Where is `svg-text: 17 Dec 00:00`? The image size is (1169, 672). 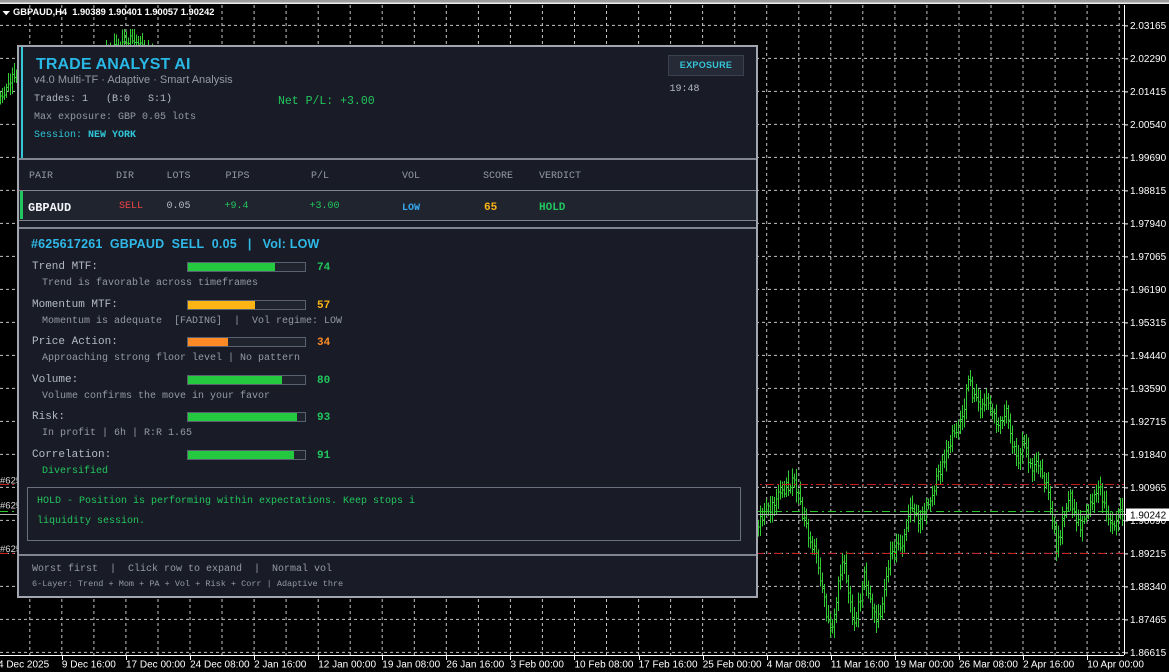
svg-text: 17 Dec 00:00 is located at coordinates (156, 665).